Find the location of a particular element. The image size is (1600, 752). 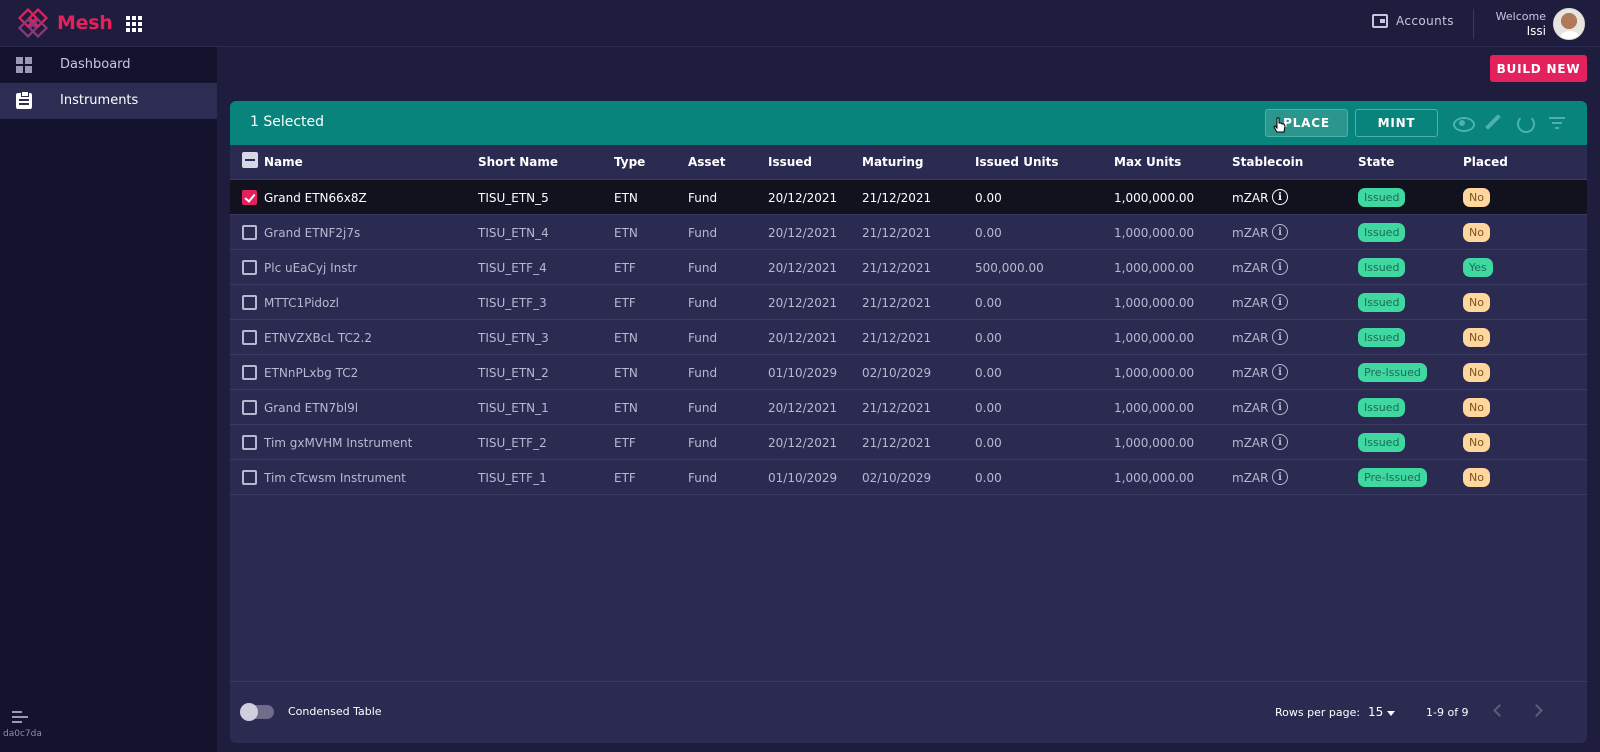

cell-name: ETNnPLxbg TC2 is located at coordinates (311, 373).